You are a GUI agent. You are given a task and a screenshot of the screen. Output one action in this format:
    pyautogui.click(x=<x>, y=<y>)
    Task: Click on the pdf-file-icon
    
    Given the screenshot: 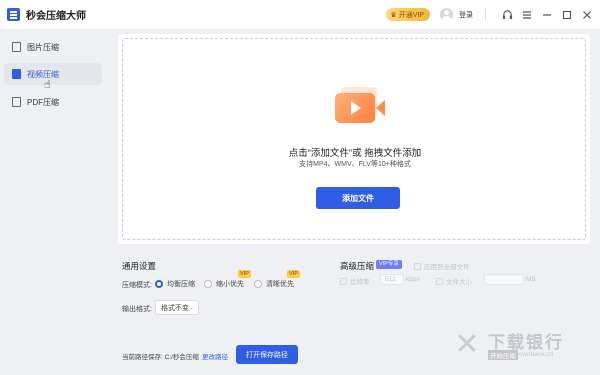 What is the action you would take?
    pyautogui.click(x=16, y=102)
    